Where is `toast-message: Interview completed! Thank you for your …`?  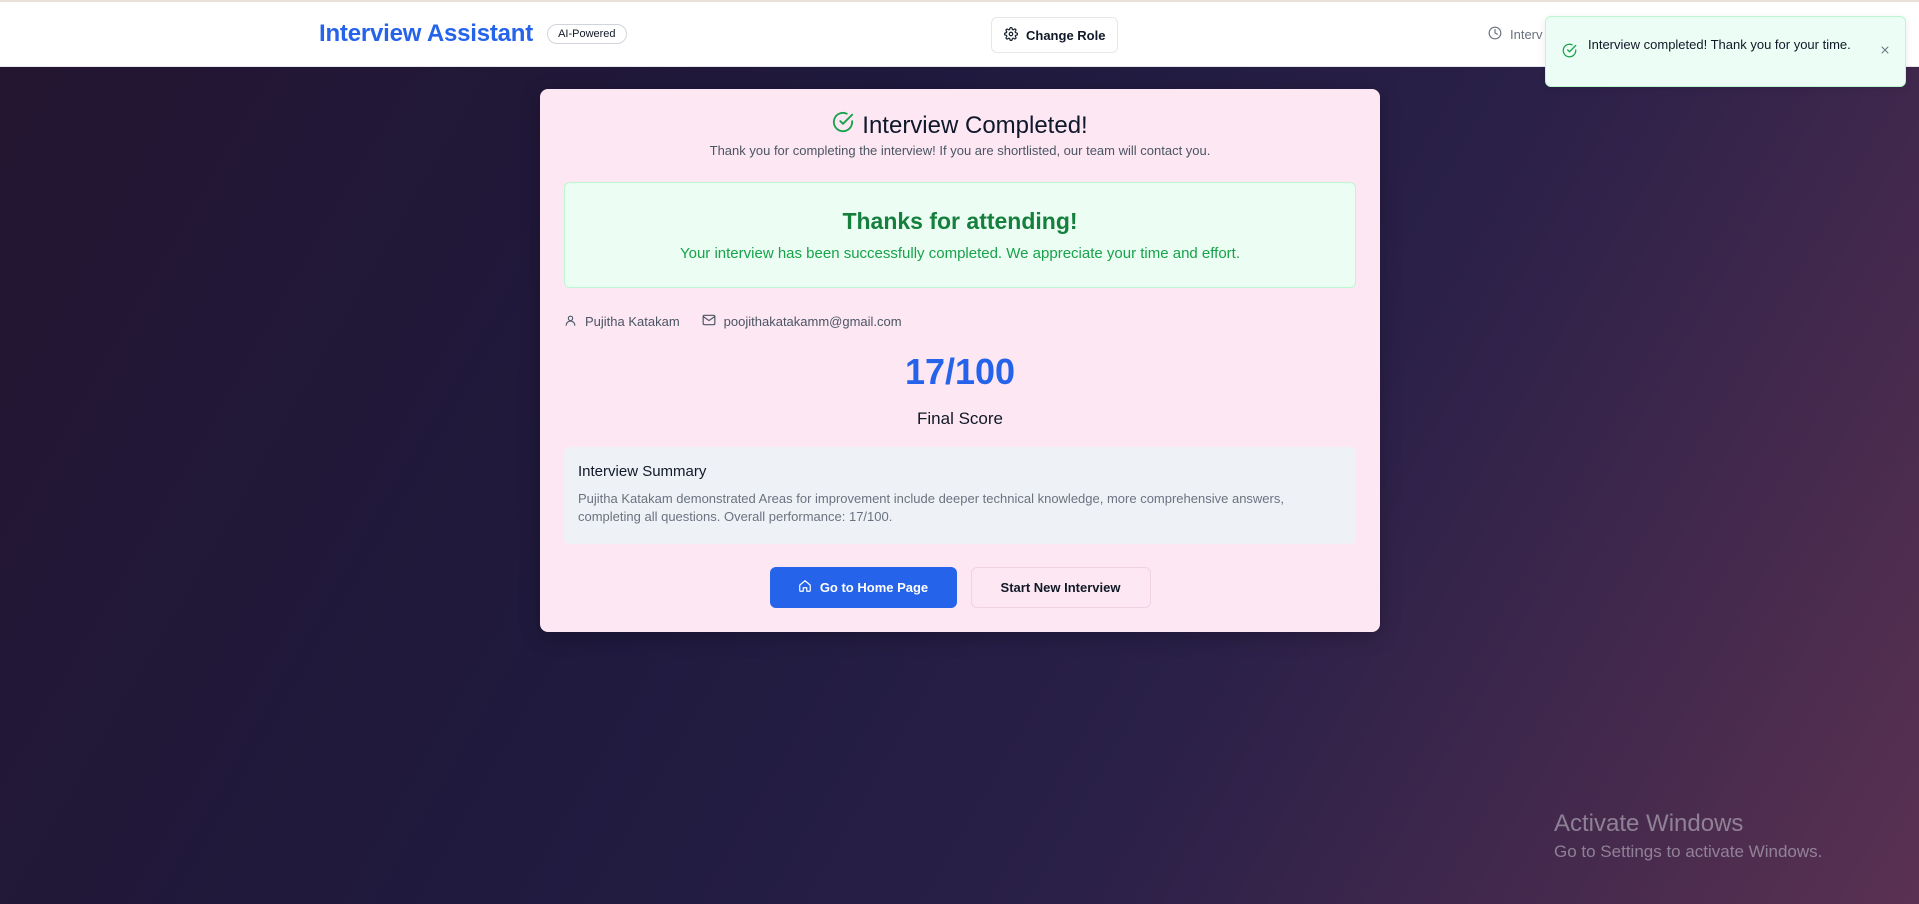 toast-message: Interview completed! Thank you for your … is located at coordinates (1719, 44).